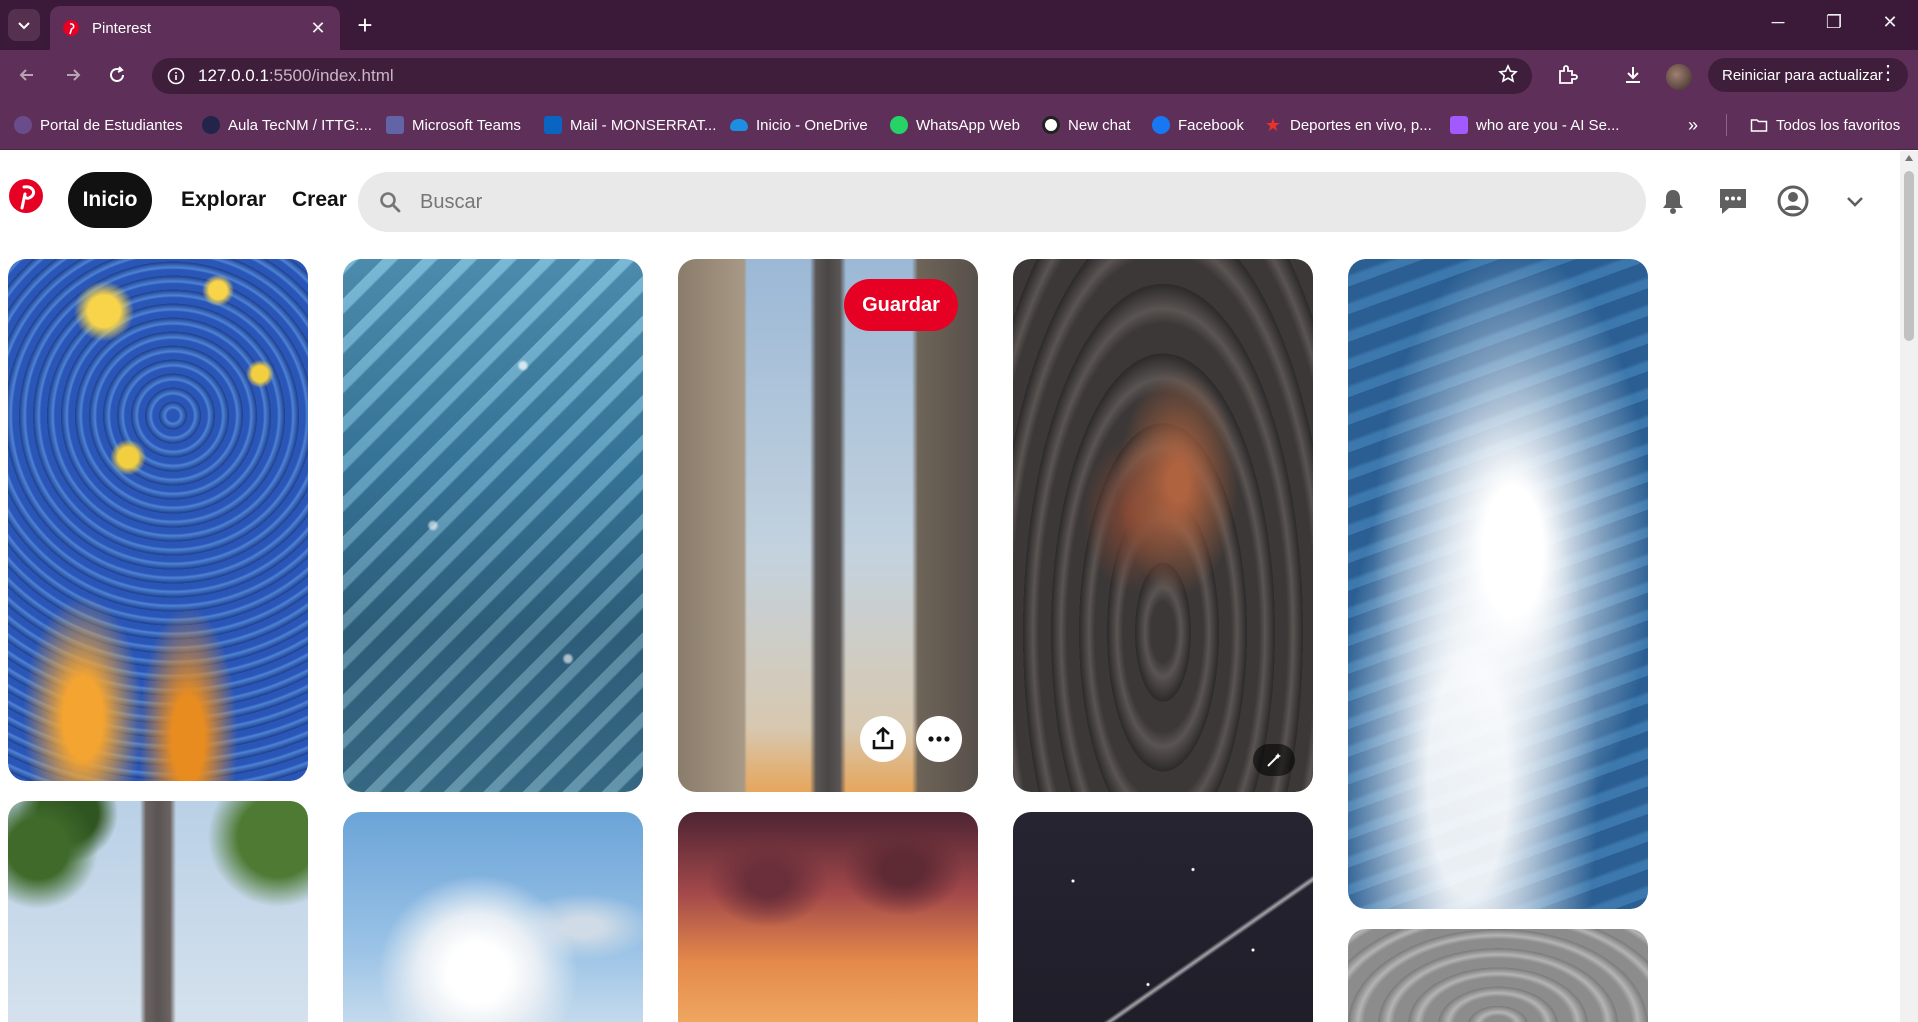  Describe the element at coordinates (195, 28) in the screenshot. I see `active-tab: Pinterest ✕` at that location.